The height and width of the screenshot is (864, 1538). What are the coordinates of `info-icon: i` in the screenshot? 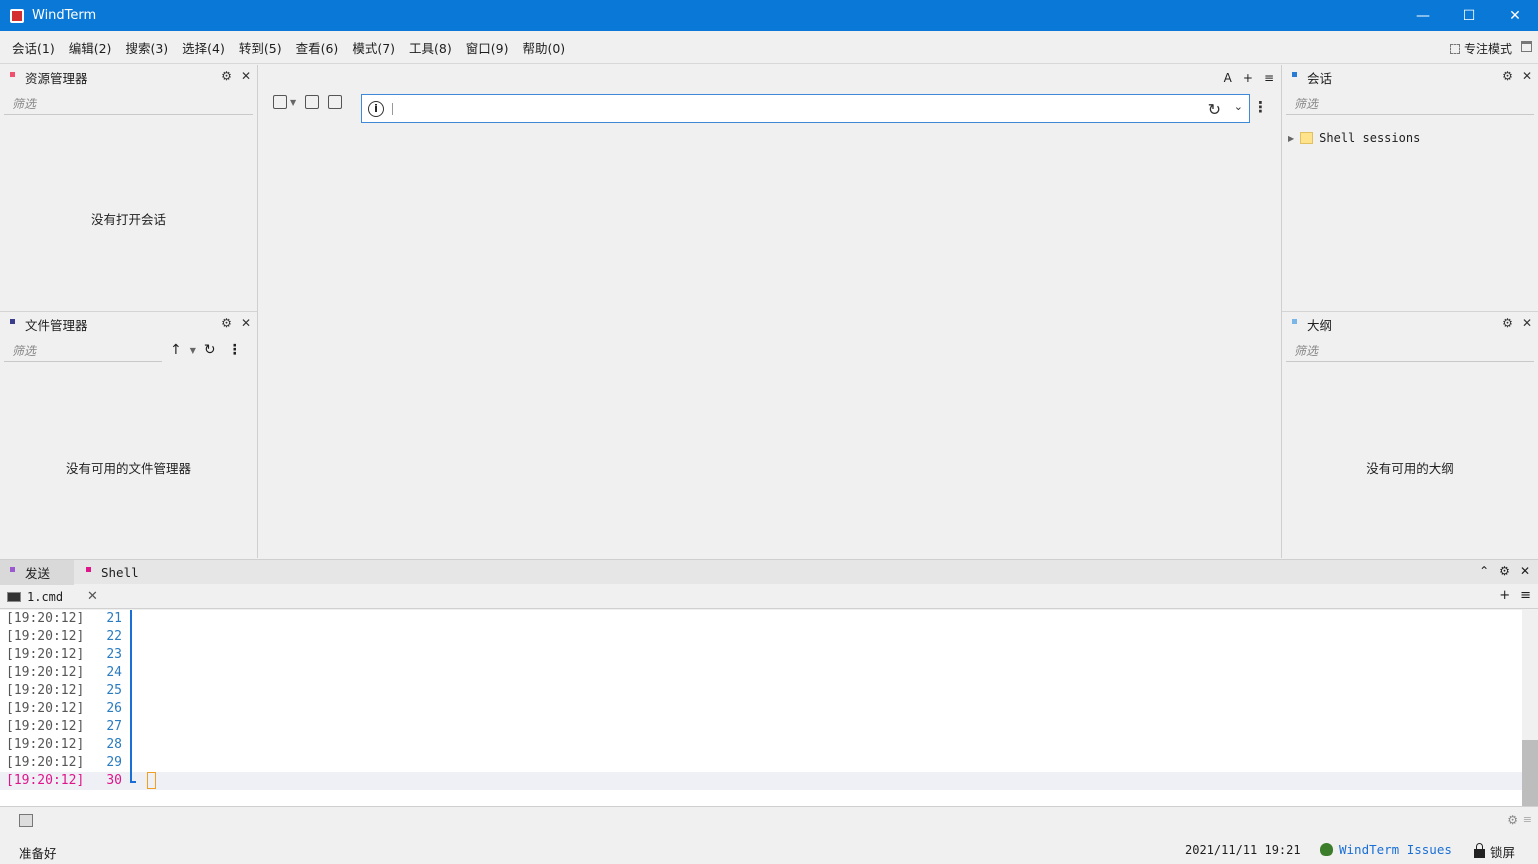 It's located at (376, 108).